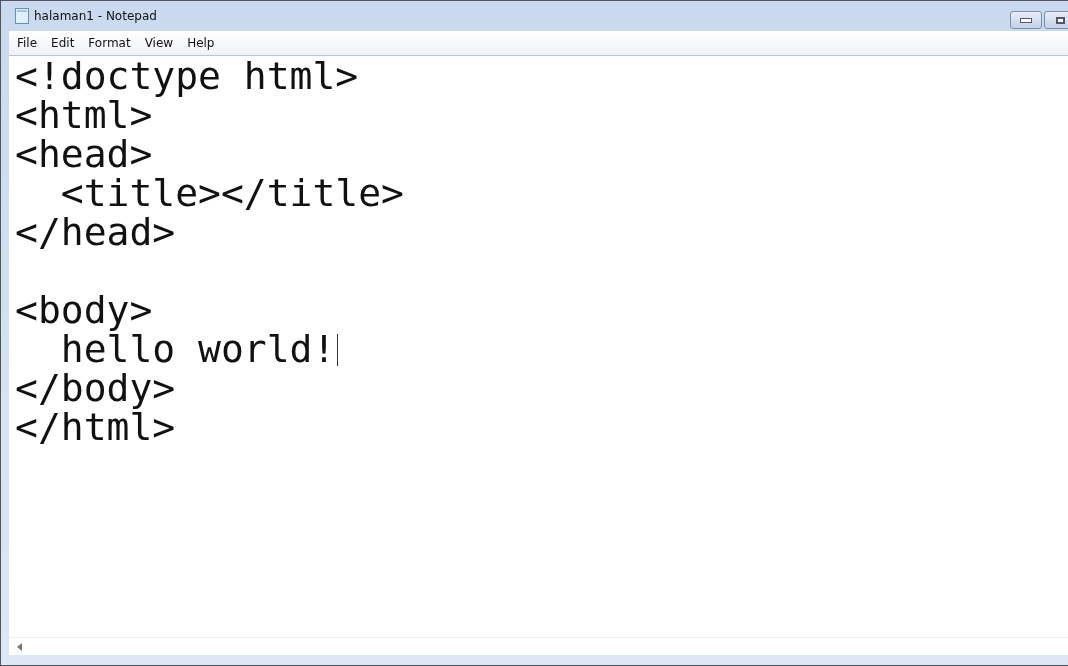 The height and width of the screenshot is (666, 1068). Describe the element at coordinates (1056, 20) in the screenshot. I see `maximize-button` at that location.